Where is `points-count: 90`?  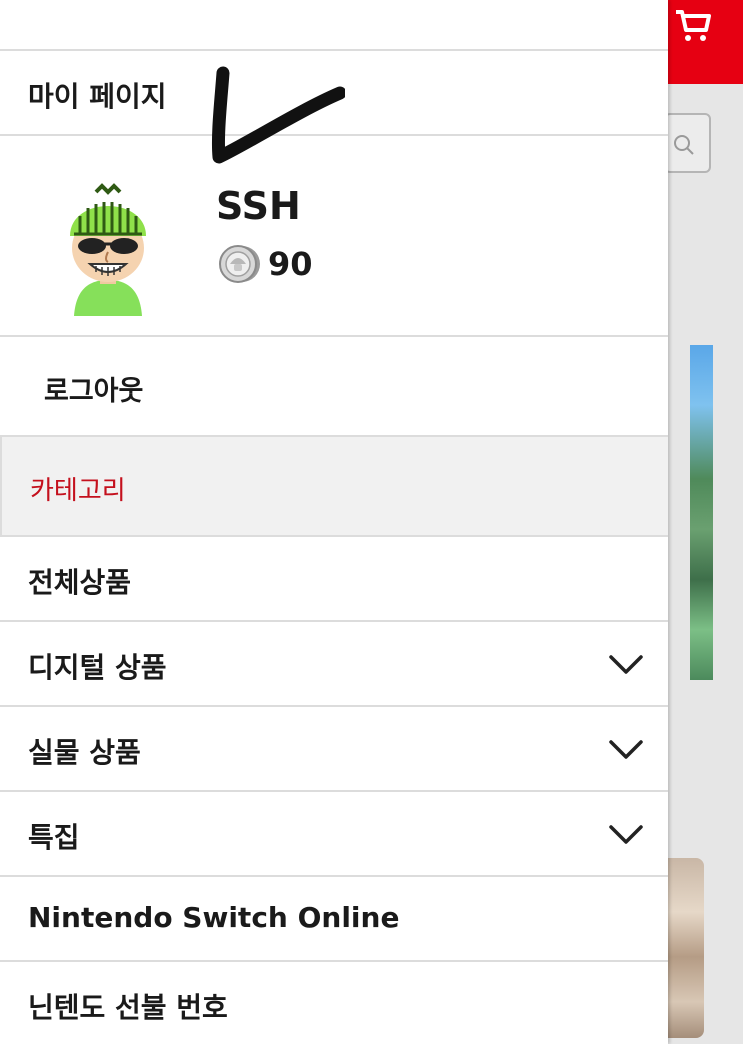
points-count: 90 is located at coordinates (290, 264).